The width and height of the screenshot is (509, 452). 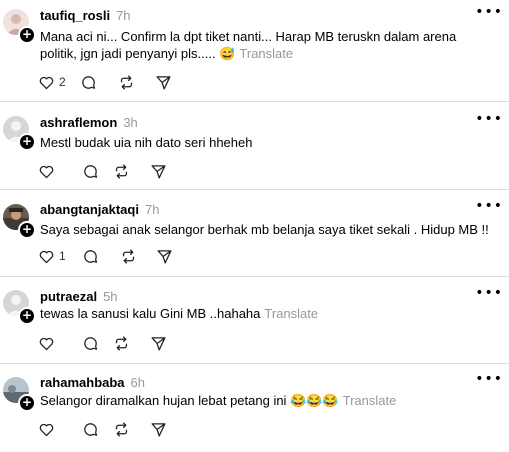 What do you see at coordinates (150, 313) in the screenshot?
I see `comment-body: tewas la sanusi kalu Gini MB ..hahaha` at bounding box center [150, 313].